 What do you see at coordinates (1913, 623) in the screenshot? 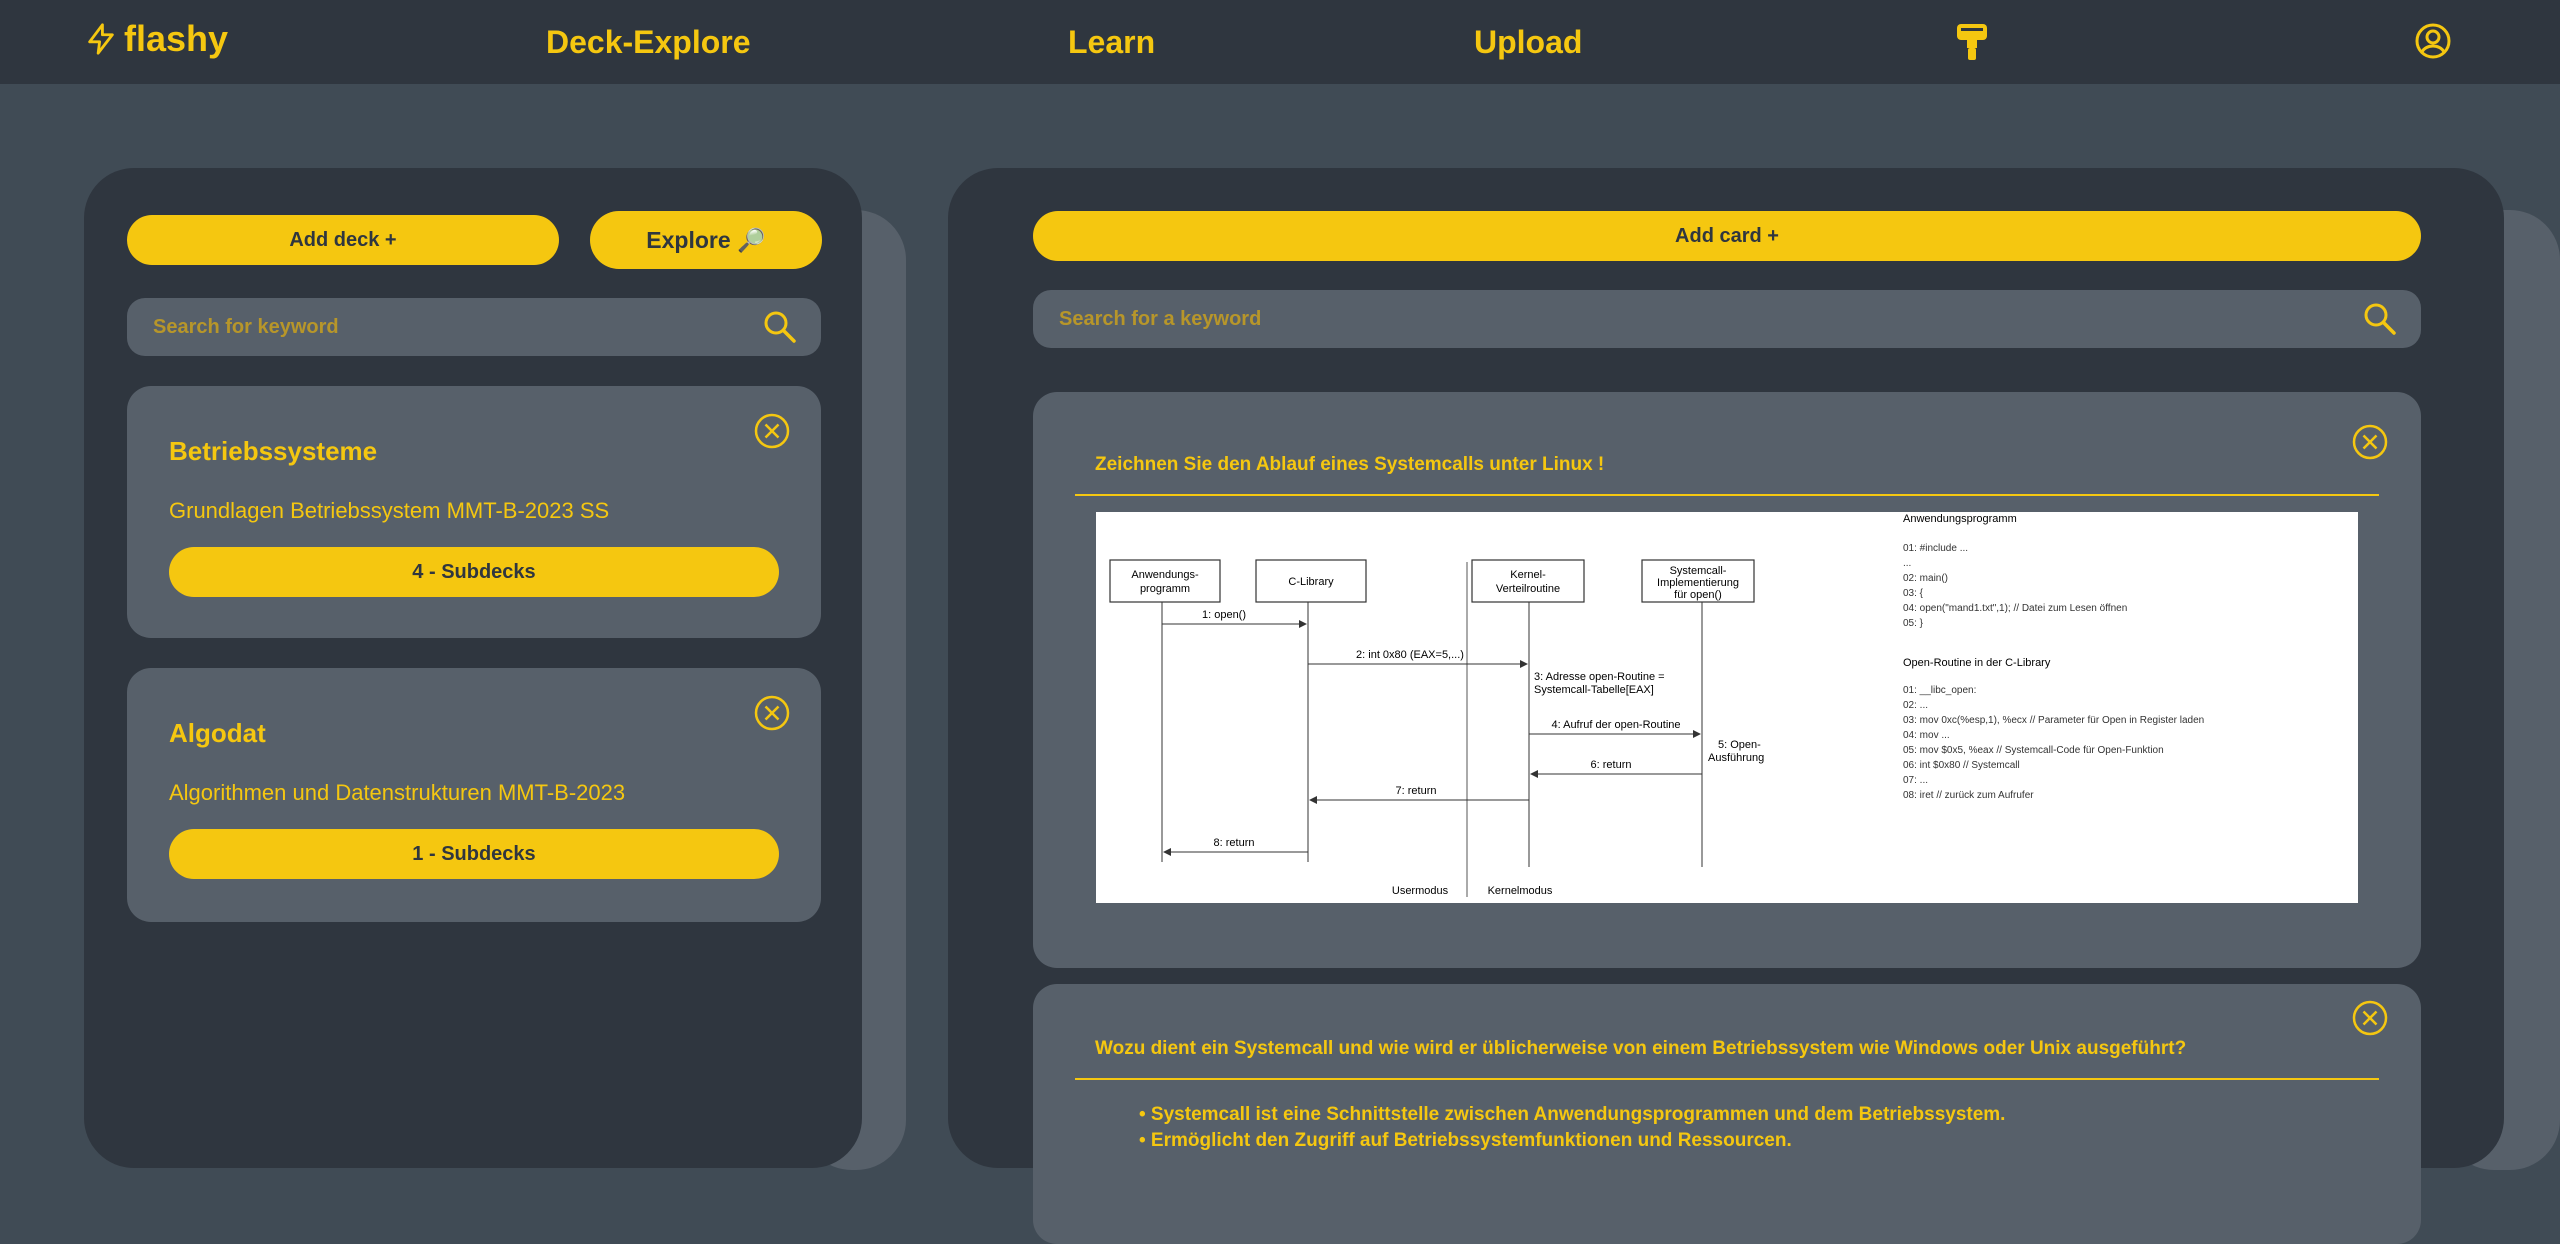
I see `code-line: 05: }` at bounding box center [1913, 623].